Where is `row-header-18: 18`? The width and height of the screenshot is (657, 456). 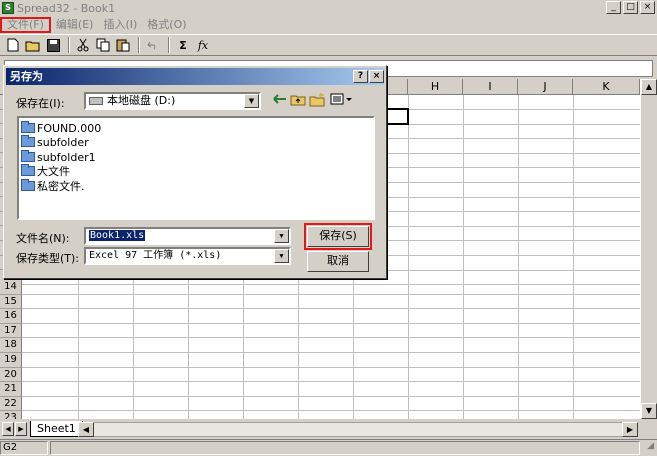 row-header-18: 18 is located at coordinates (11, 345).